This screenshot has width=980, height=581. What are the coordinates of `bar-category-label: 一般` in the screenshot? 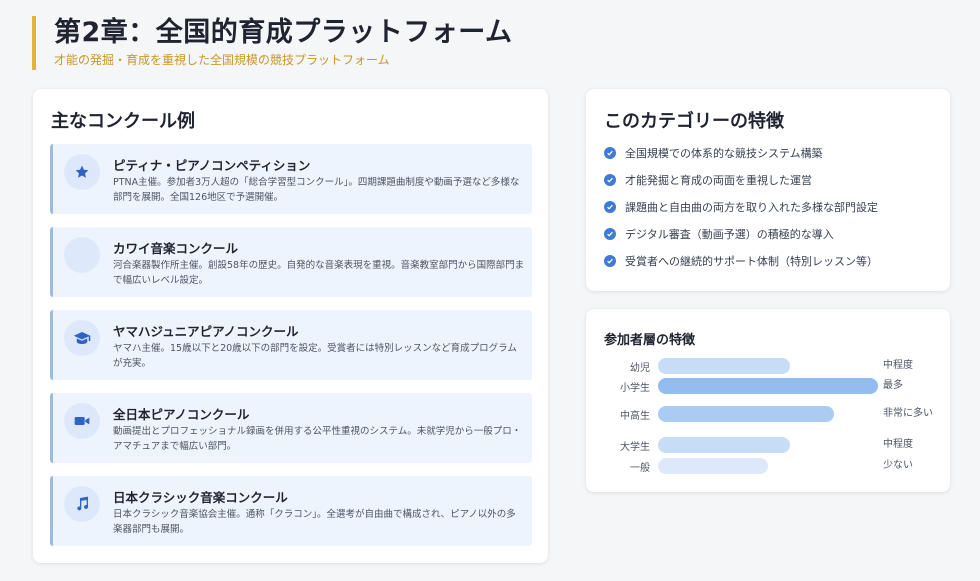 It's located at (640, 468).